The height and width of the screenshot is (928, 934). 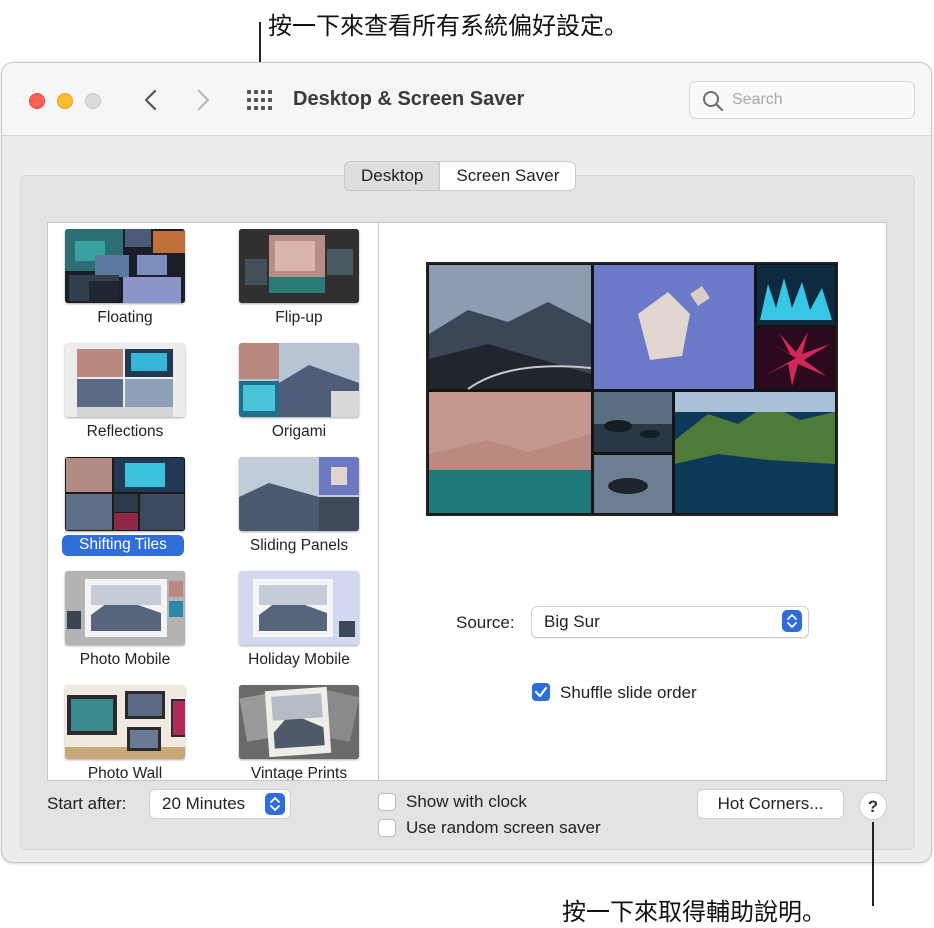 What do you see at coordinates (299, 494) in the screenshot?
I see `sliding-panels-thumbnail` at bounding box center [299, 494].